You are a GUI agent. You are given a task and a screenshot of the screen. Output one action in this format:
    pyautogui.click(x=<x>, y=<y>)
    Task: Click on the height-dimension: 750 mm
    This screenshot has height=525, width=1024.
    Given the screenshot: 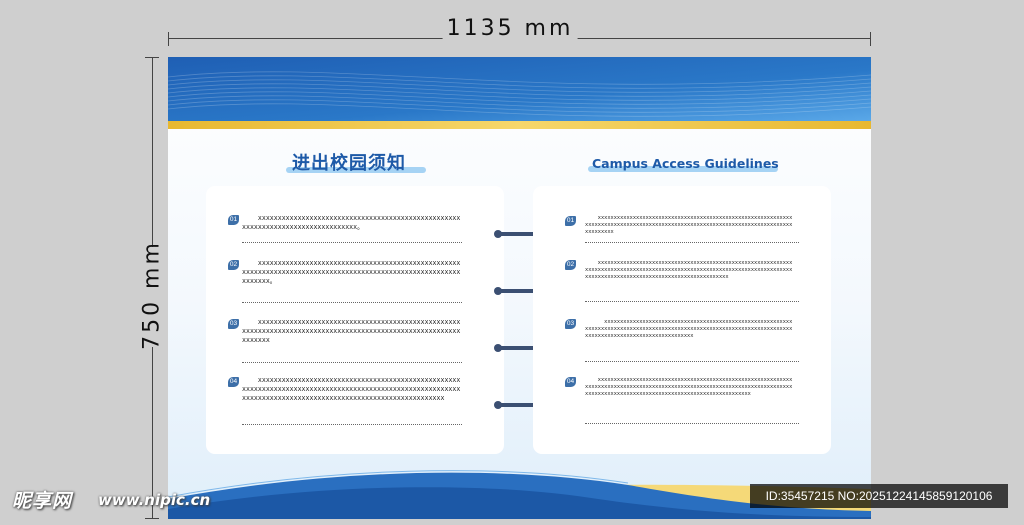 What is the action you would take?
    pyautogui.click(x=152, y=288)
    